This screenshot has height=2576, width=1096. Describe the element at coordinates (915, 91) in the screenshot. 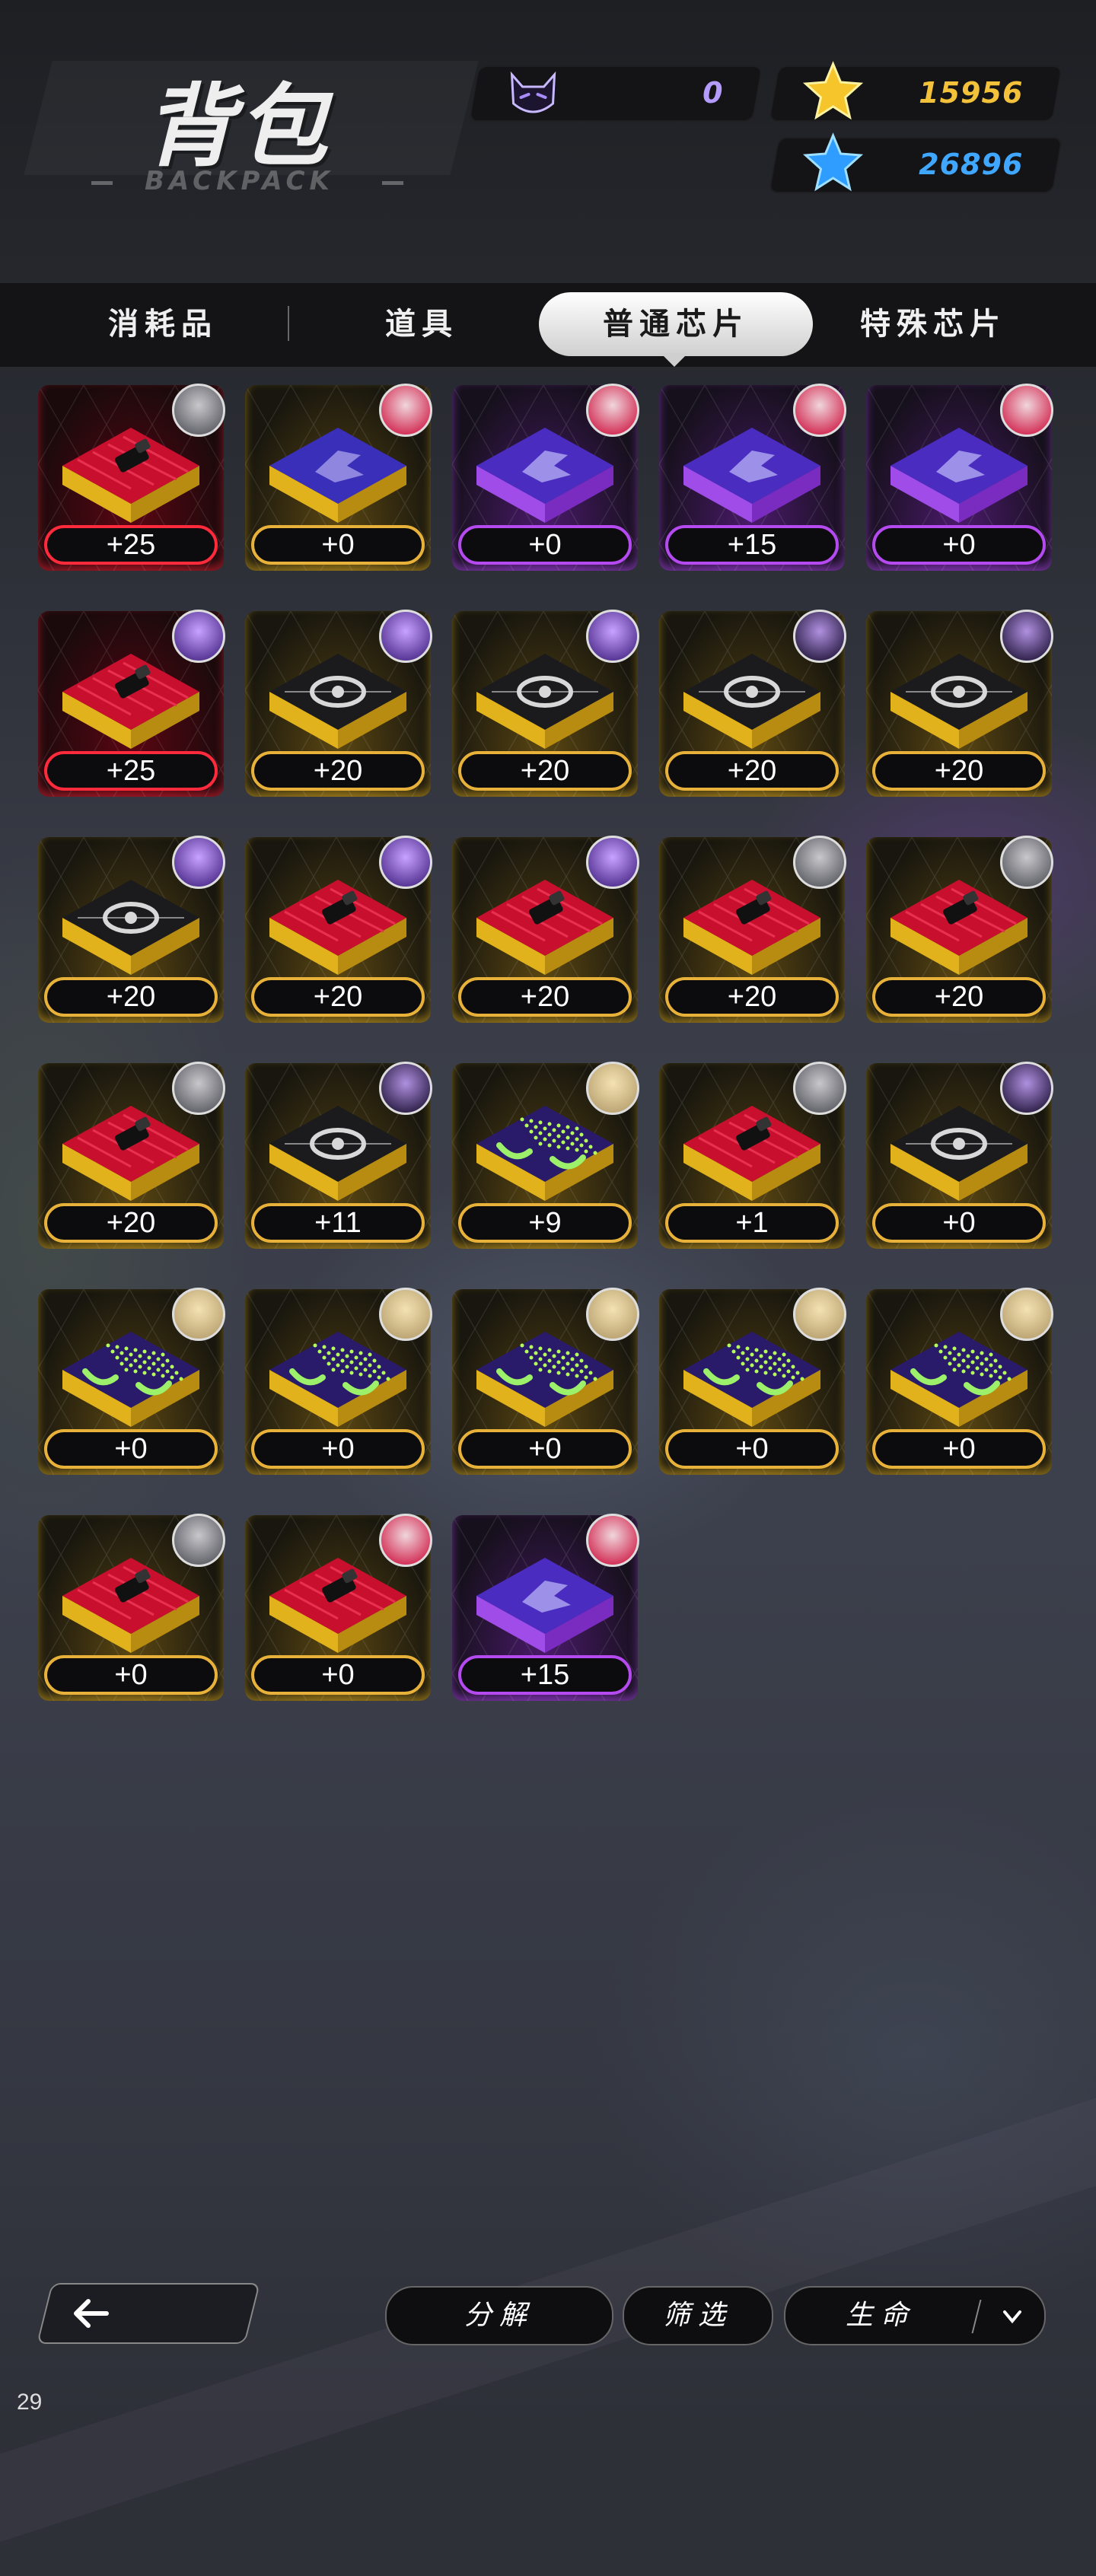

I see `currency-gold-star: 15956` at that location.